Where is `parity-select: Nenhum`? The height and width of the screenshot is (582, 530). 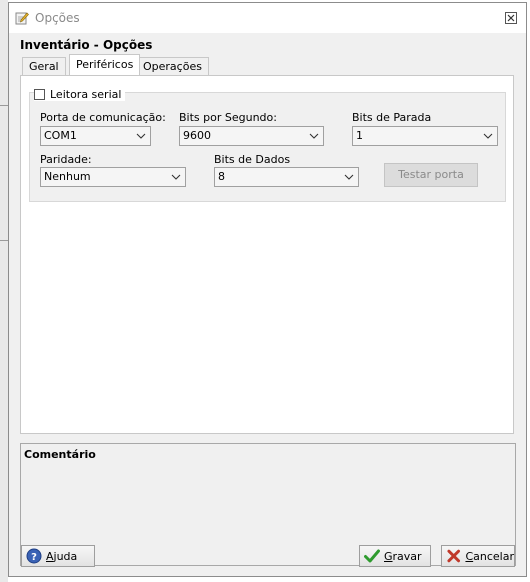 parity-select: Nenhum is located at coordinates (113, 177).